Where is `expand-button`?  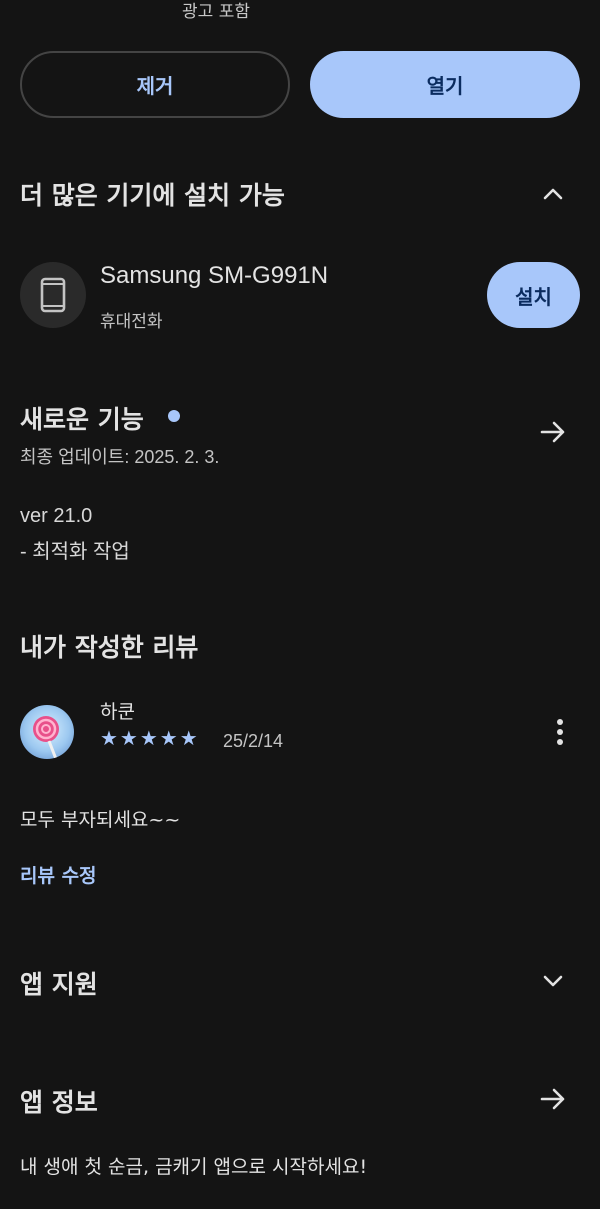 expand-button is located at coordinates (553, 981).